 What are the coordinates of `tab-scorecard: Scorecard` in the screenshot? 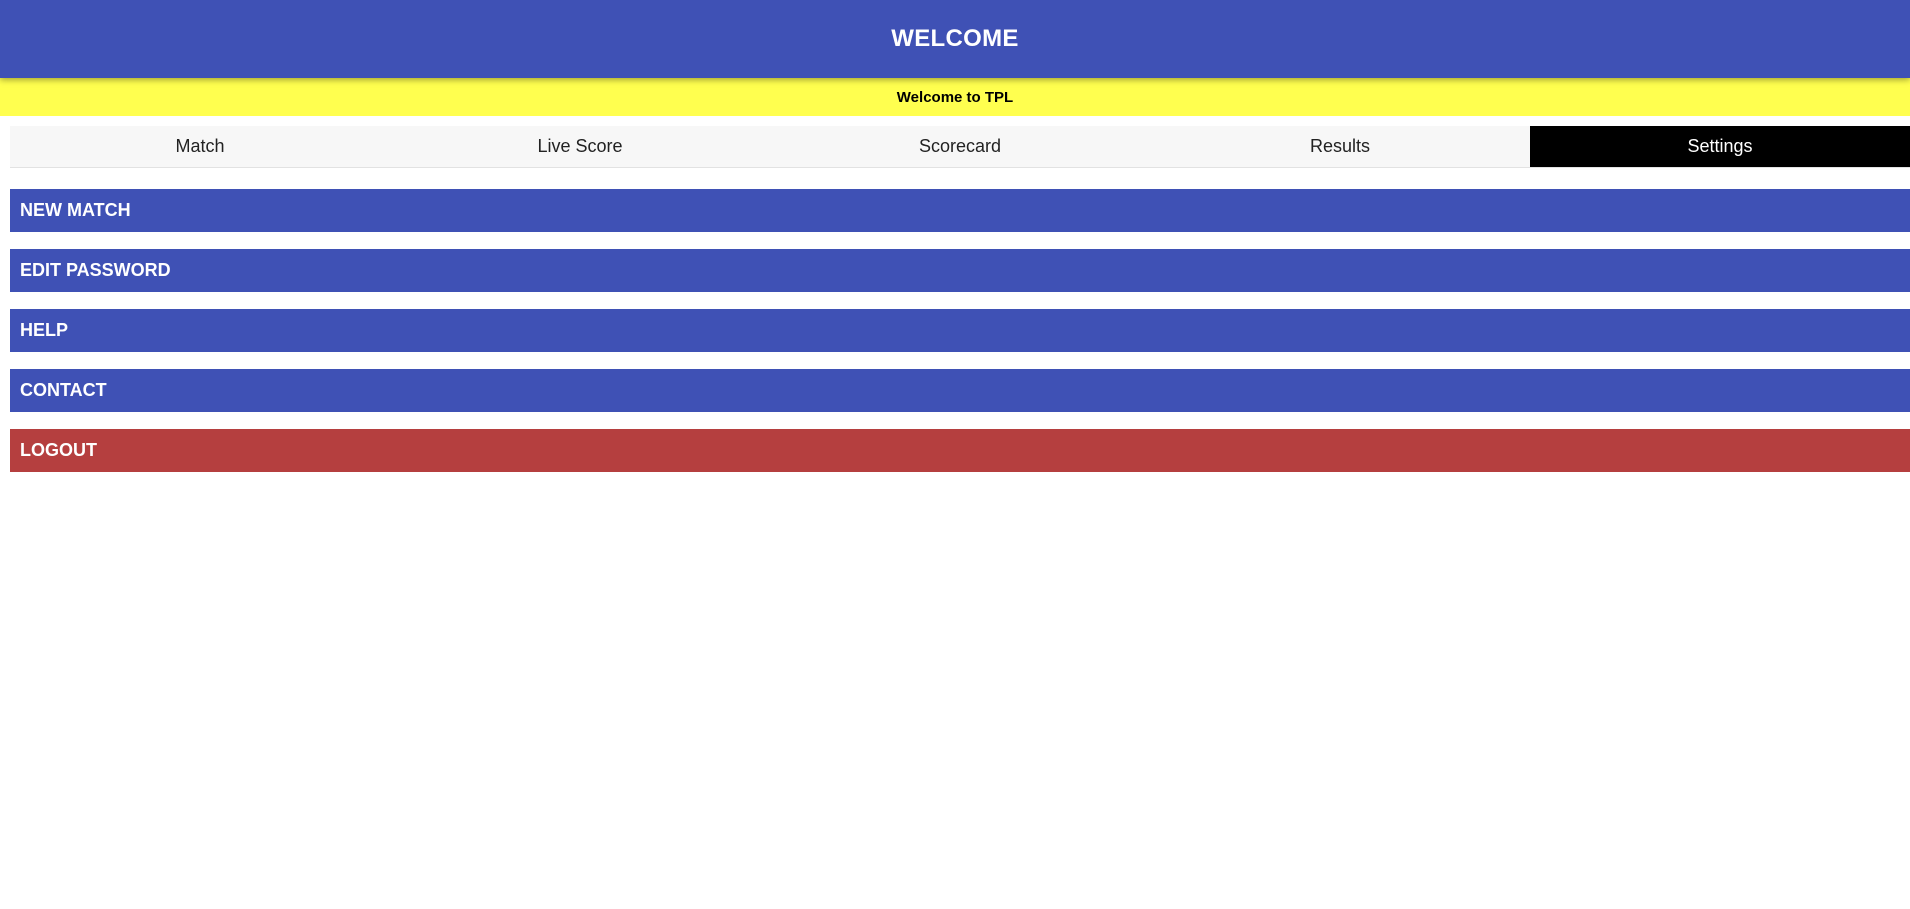 It's located at (960, 146).